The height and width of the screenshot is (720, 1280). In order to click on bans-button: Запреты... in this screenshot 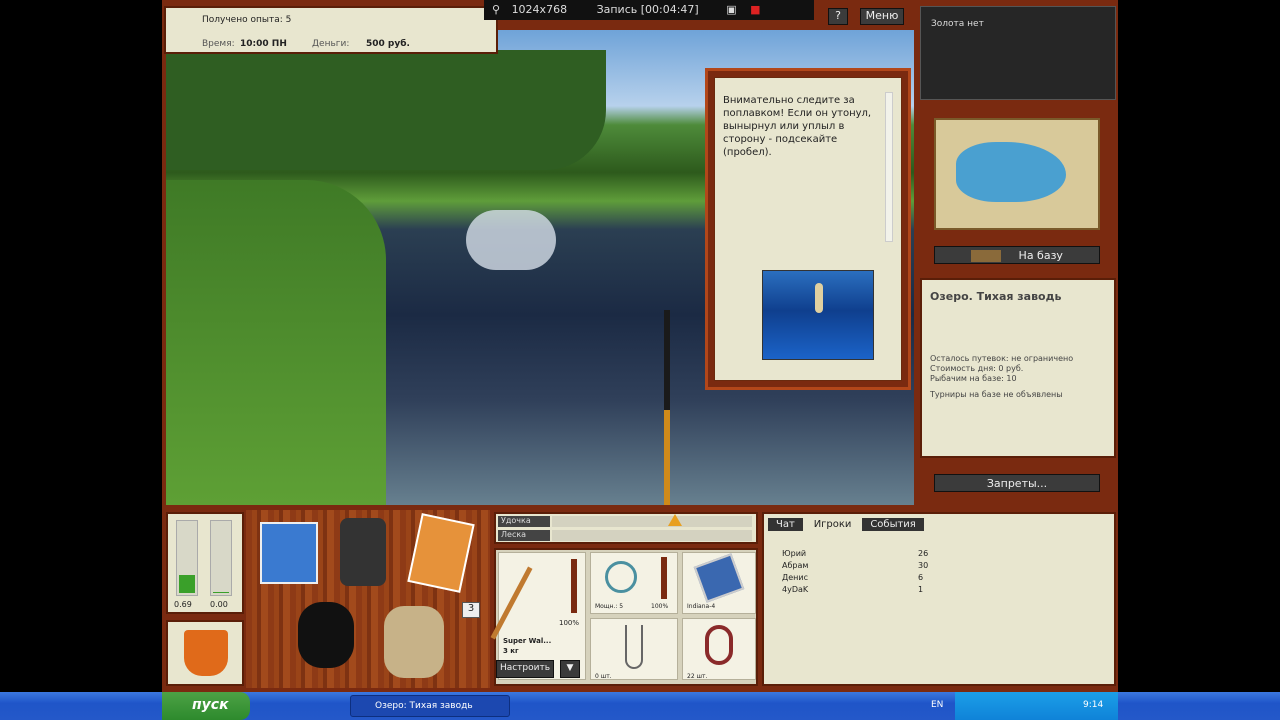, I will do `click(1017, 483)`.